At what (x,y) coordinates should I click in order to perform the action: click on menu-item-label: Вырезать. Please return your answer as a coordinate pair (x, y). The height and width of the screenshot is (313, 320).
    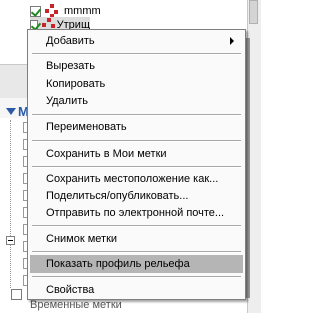
    Looking at the image, I should click on (70, 66).